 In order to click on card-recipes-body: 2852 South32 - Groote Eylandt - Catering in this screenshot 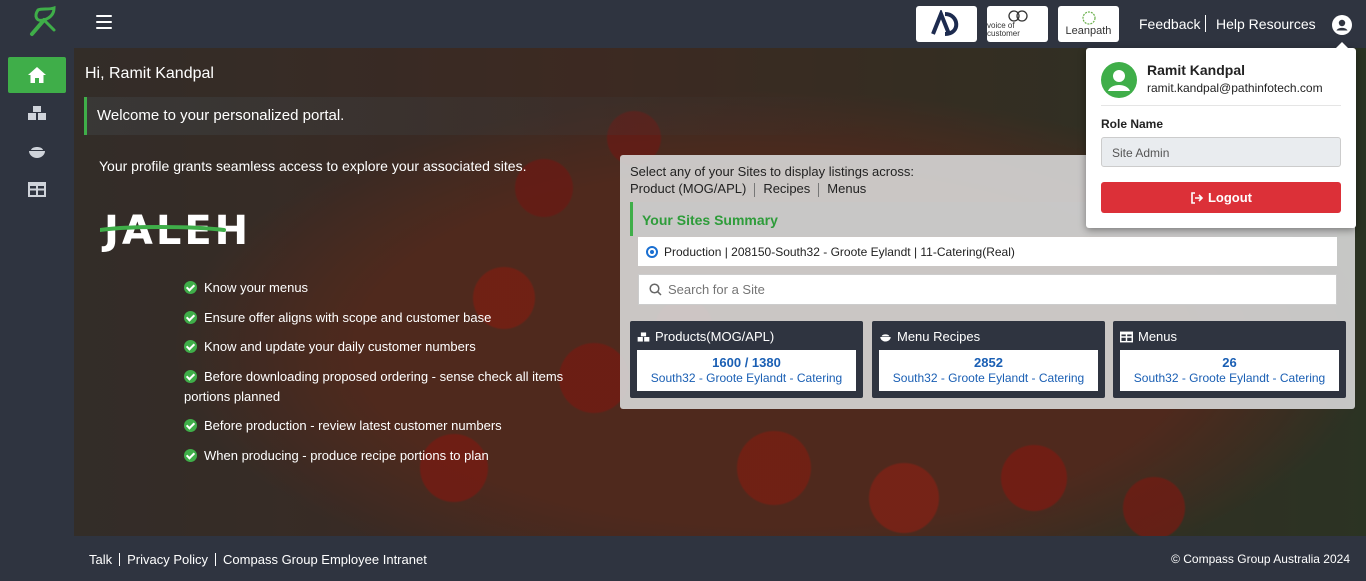, I will do `click(988, 370)`.